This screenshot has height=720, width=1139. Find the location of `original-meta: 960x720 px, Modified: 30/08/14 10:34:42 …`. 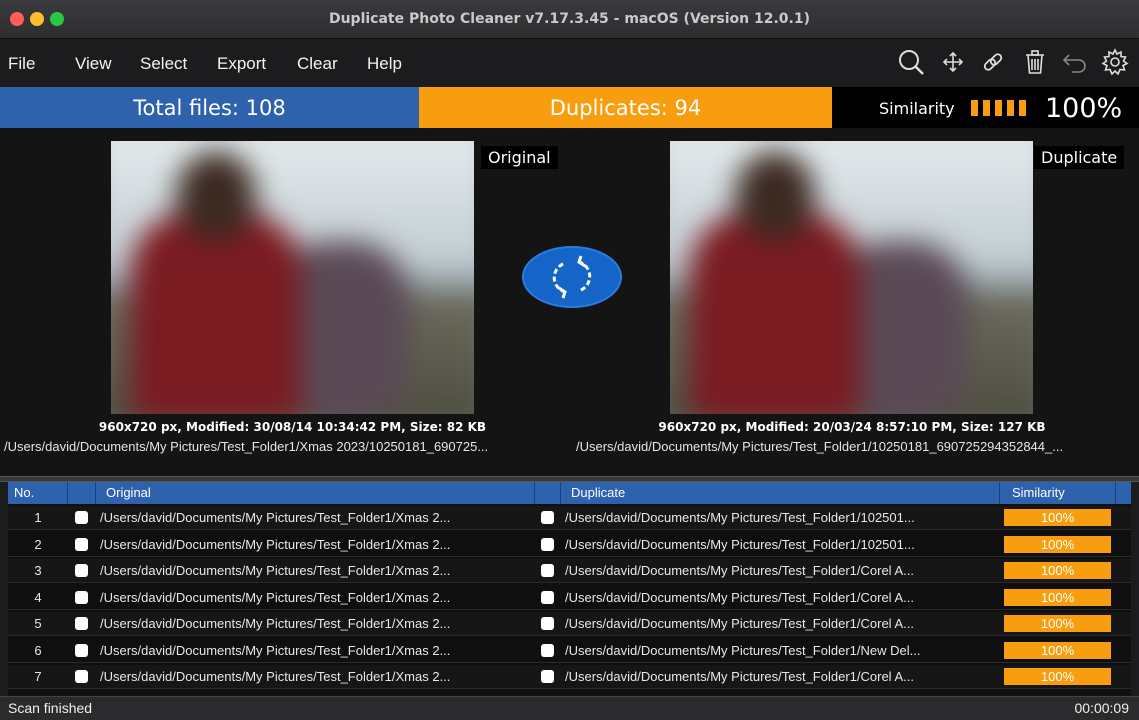

original-meta: 960x720 px, Modified: 30/08/14 10:34:42 … is located at coordinates (292, 427).